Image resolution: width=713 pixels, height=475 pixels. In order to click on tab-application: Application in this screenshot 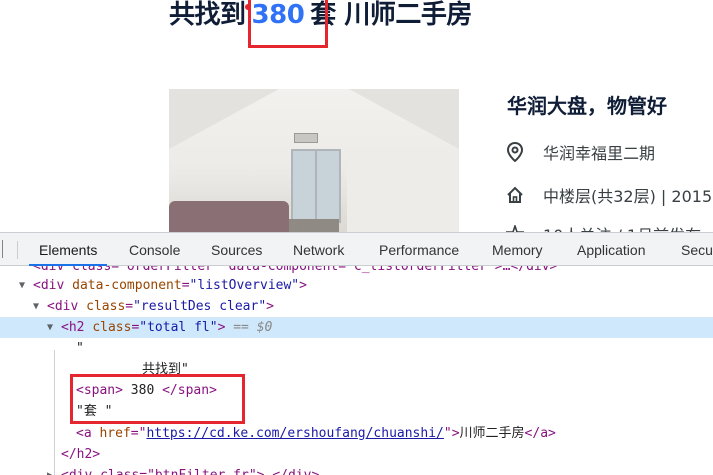, I will do `click(611, 249)`.